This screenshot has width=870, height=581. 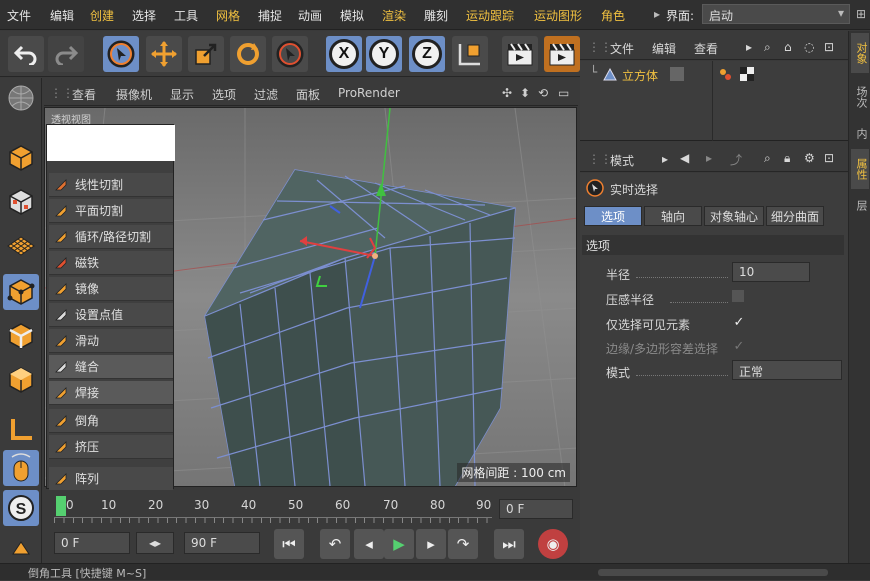 I want to click on tab-axis: 轴向, so click(x=673, y=216).